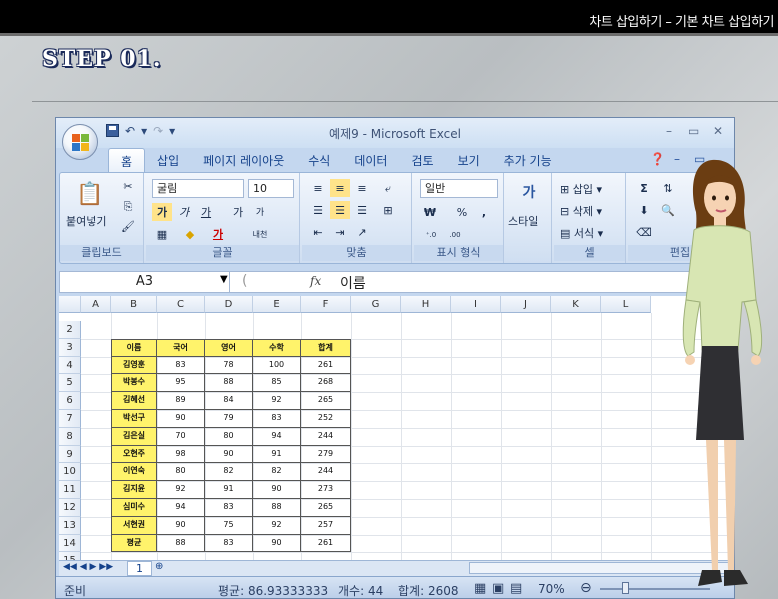 The width and height of the screenshot is (778, 599). Describe the element at coordinates (693, 131) in the screenshot. I see `maximize-icon: ▭` at that location.